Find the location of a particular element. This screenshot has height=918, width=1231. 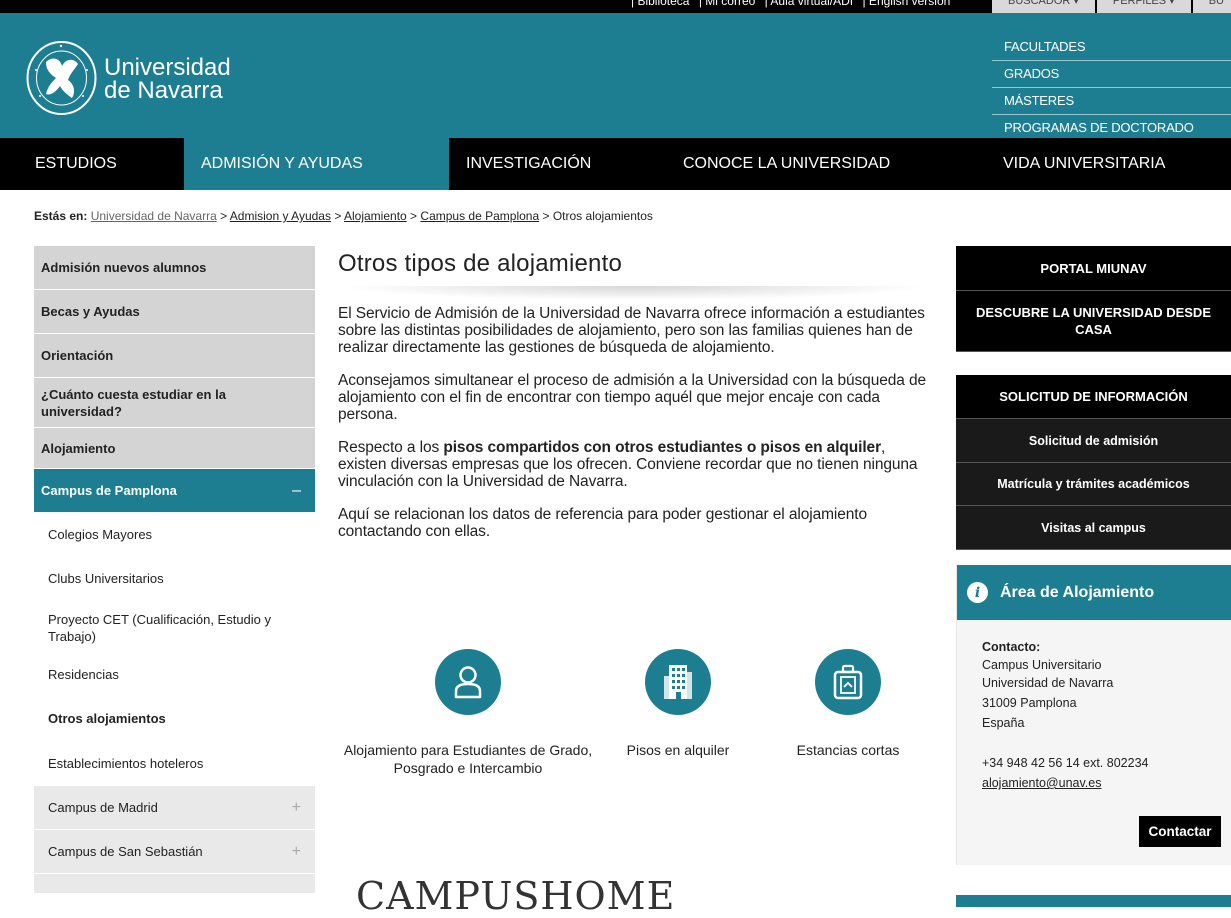

sidebar-item-label: Residencias is located at coordinates (83, 674).